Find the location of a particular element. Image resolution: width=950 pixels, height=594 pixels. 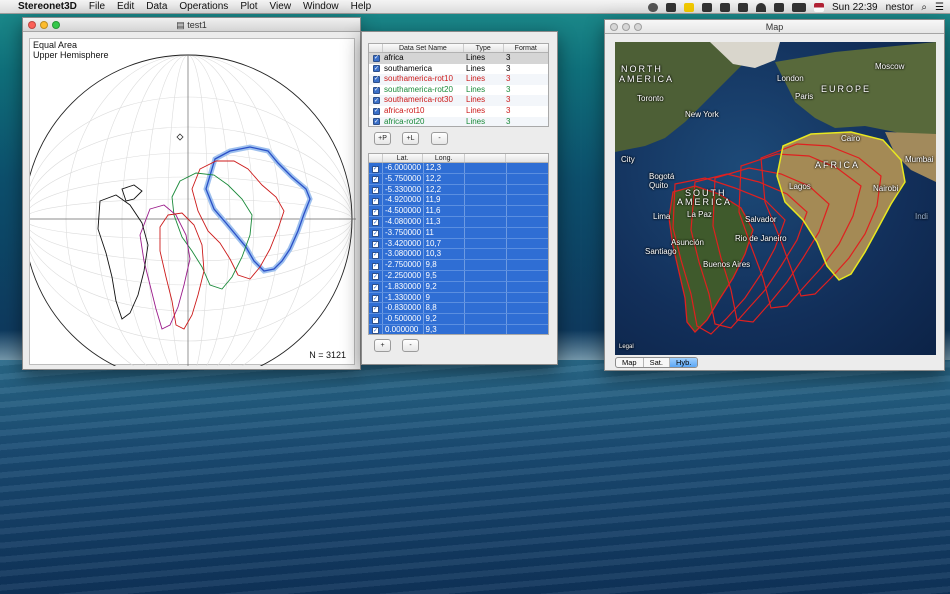

clock: Sun 22:39 is located at coordinates (855, 7).